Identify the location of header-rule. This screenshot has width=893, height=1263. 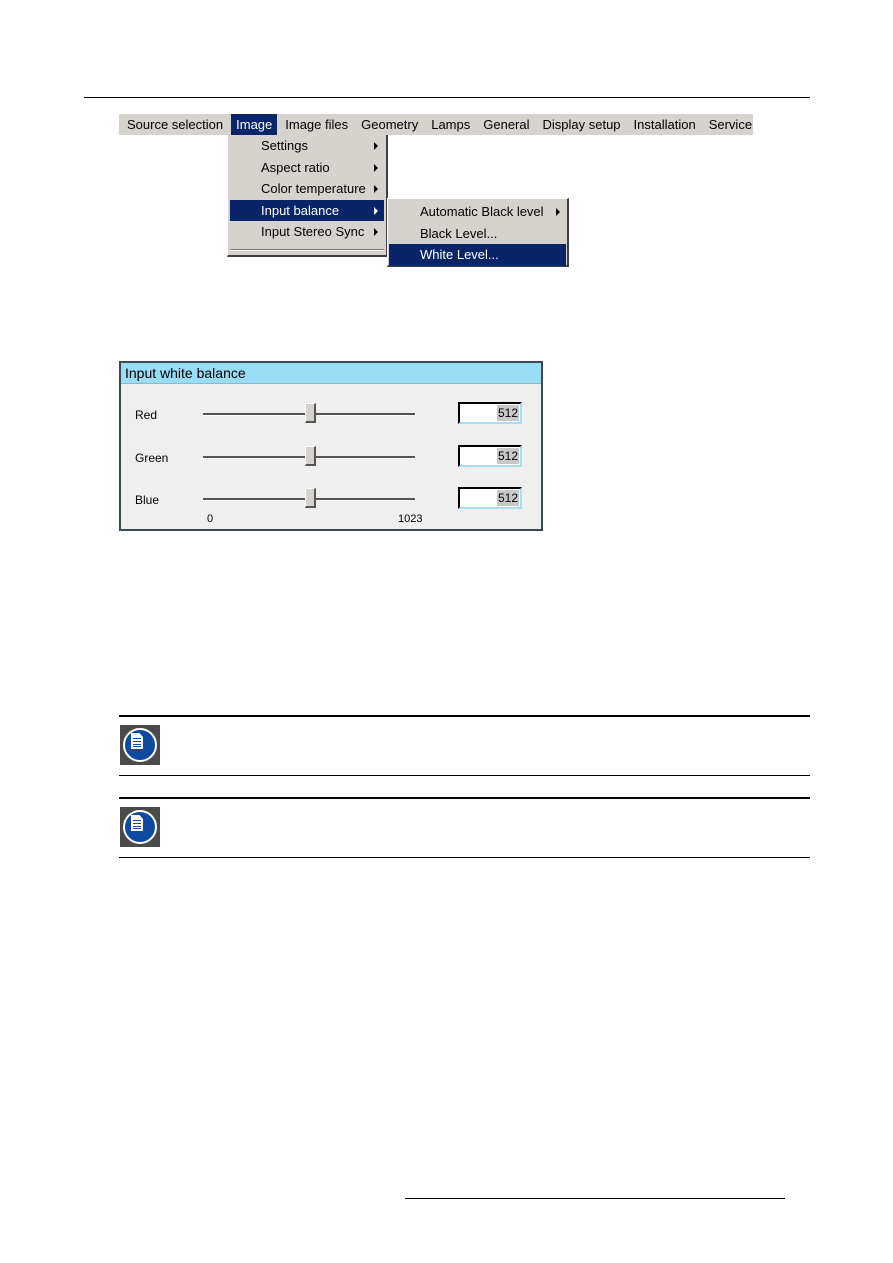
(447, 97).